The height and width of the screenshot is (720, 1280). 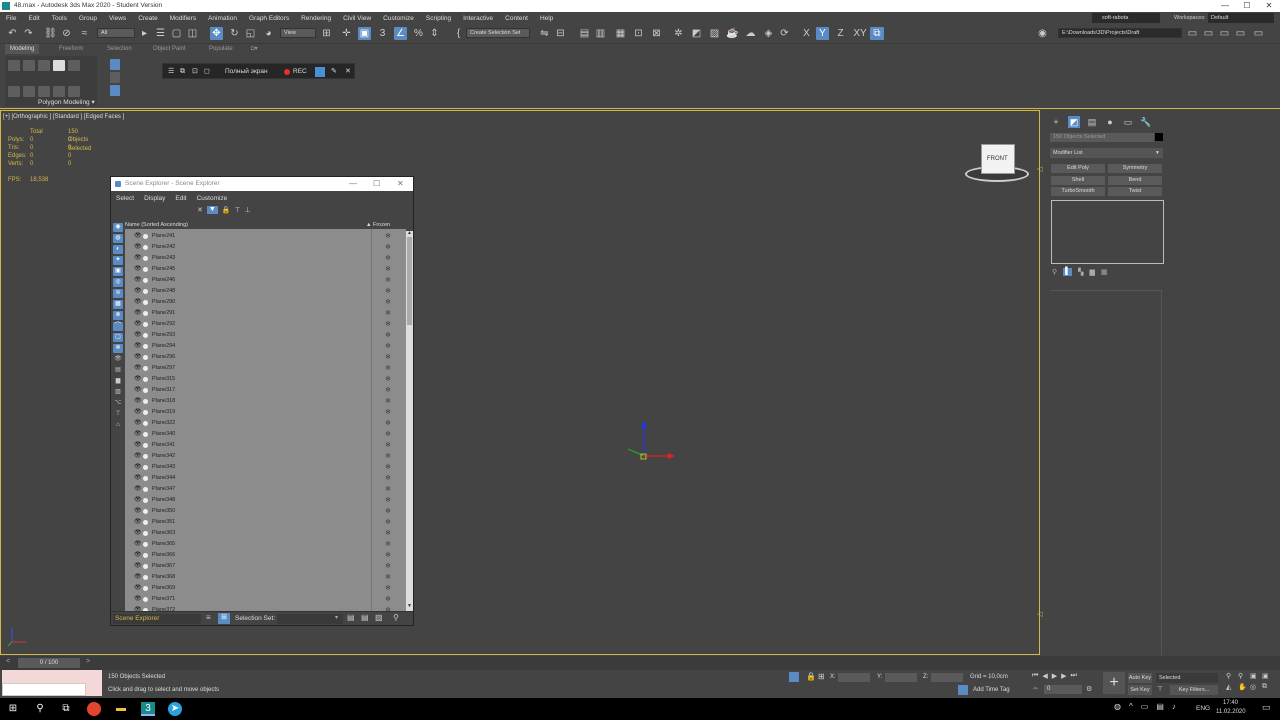 What do you see at coordinates (1266, 707) in the screenshot?
I see `notifications-icon: ▭` at bounding box center [1266, 707].